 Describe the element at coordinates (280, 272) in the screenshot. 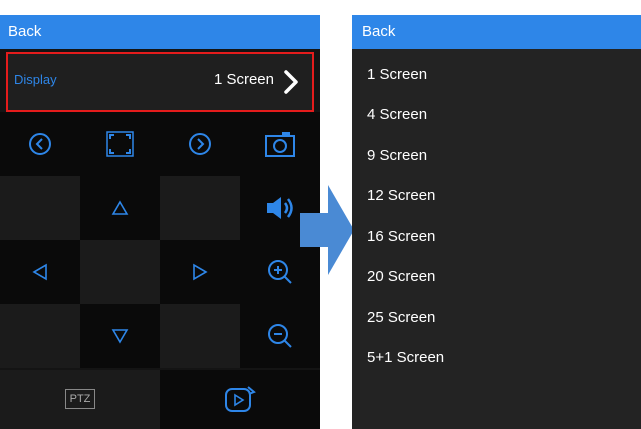

I see `zoom-in-icon` at that location.